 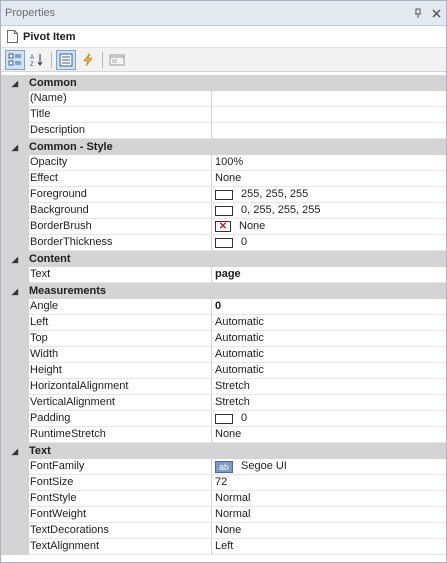 I want to click on property-name: FontStyle, so click(x=120, y=499).